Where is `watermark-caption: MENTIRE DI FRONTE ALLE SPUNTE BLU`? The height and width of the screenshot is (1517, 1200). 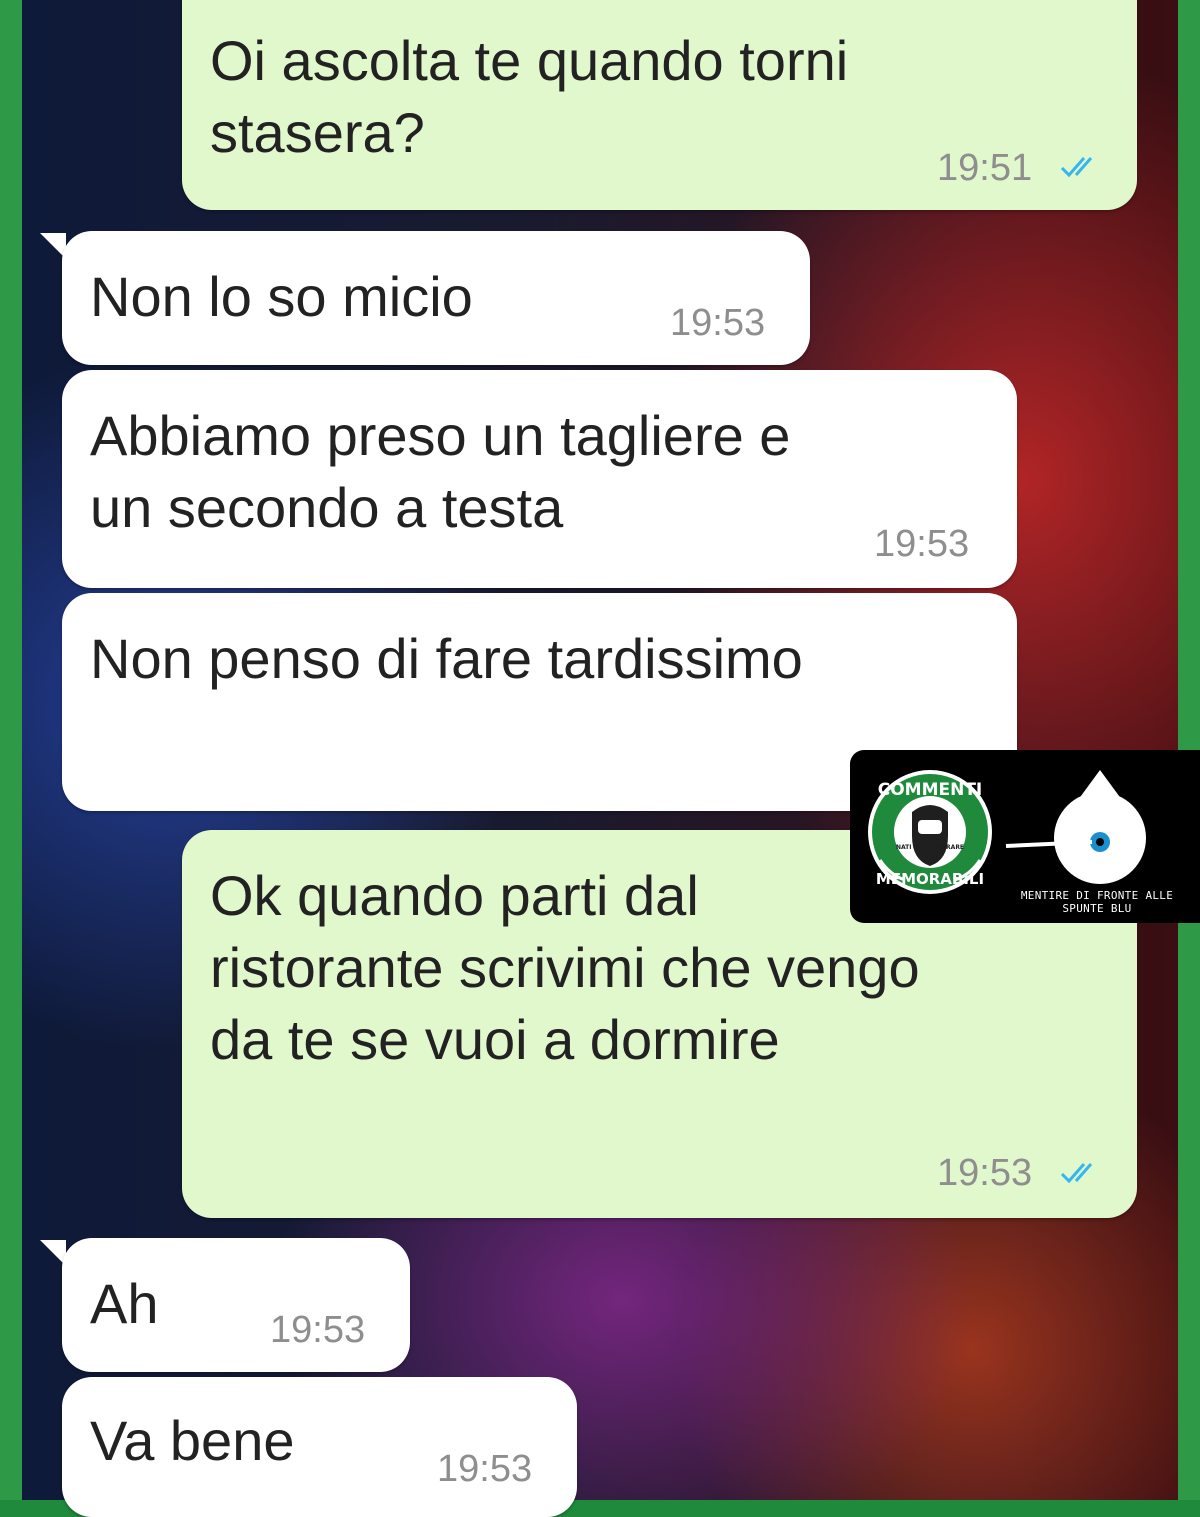
watermark-caption: MENTIRE DI FRONTE ALLE SPUNTE BLU is located at coordinates (1097, 902).